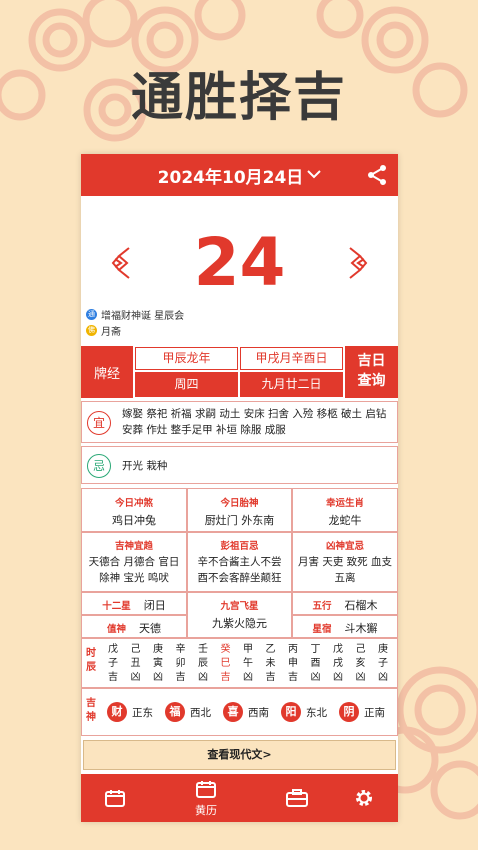  Describe the element at coordinates (93, 661) in the screenshot. I see `hours-label: 时 辰` at that location.